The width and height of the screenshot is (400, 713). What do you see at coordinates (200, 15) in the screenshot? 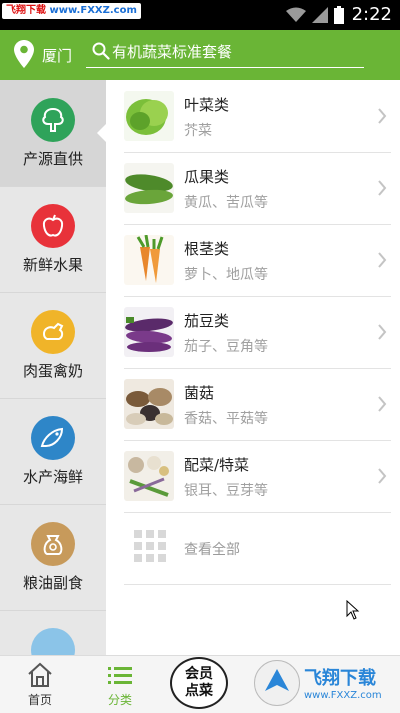
I see `status-bar: 飞翔下载 www.FXXZ.com 2:22` at bounding box center [200, 15].